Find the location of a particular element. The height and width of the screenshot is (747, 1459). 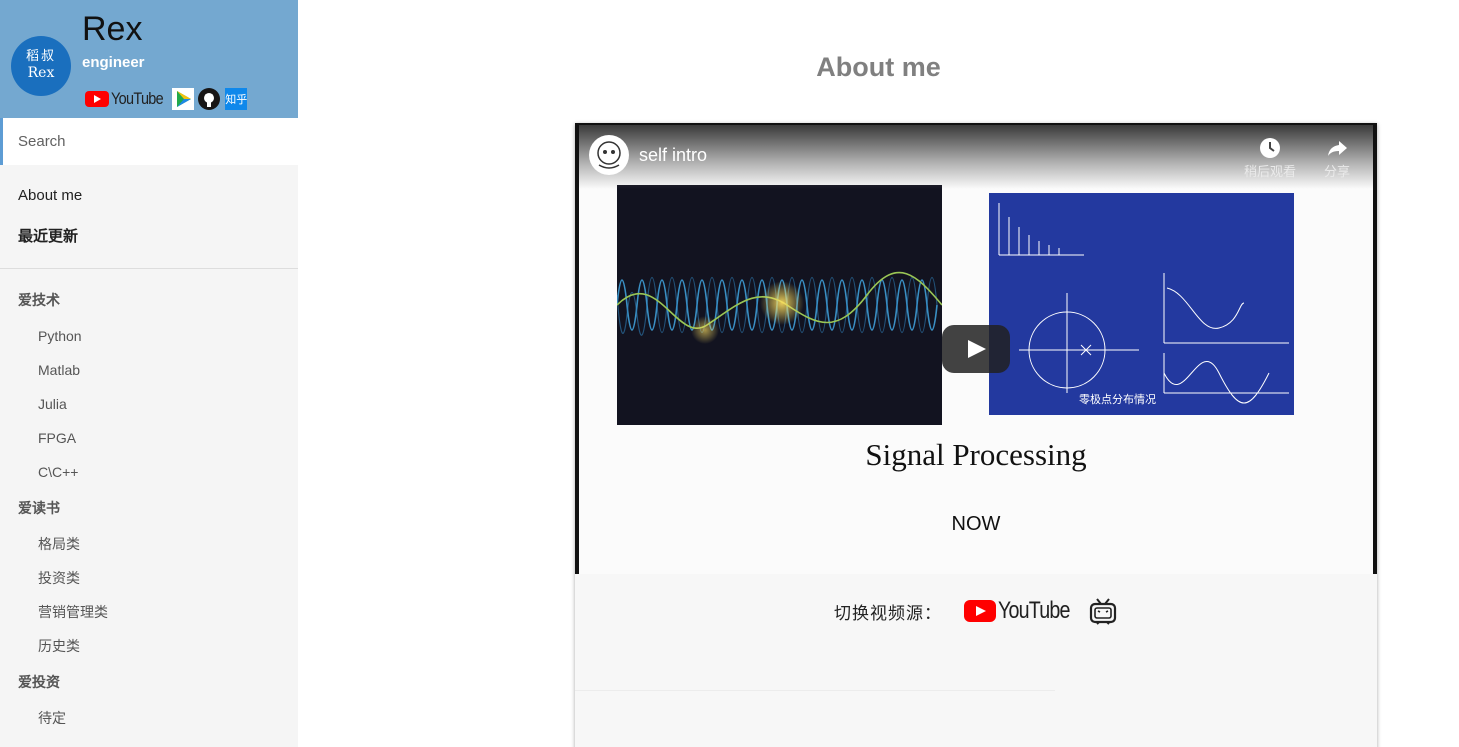

social-links: YouTube 知乎 is located at coordinates (166, 99).